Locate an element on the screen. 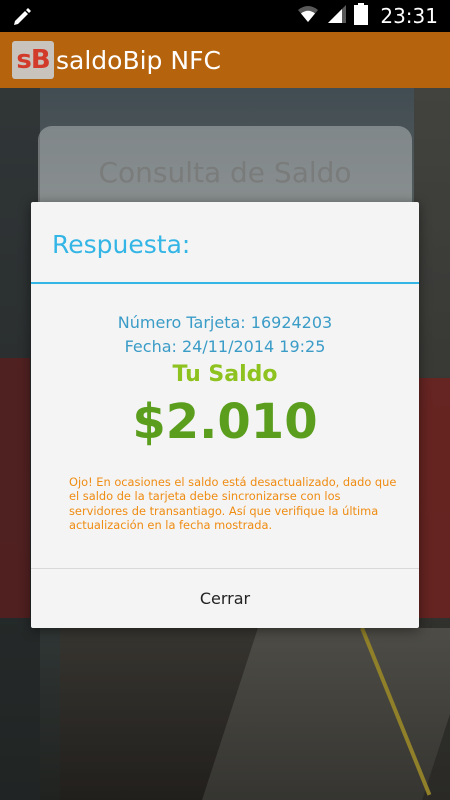  wifi-icon is located at coordinates (308, 16).